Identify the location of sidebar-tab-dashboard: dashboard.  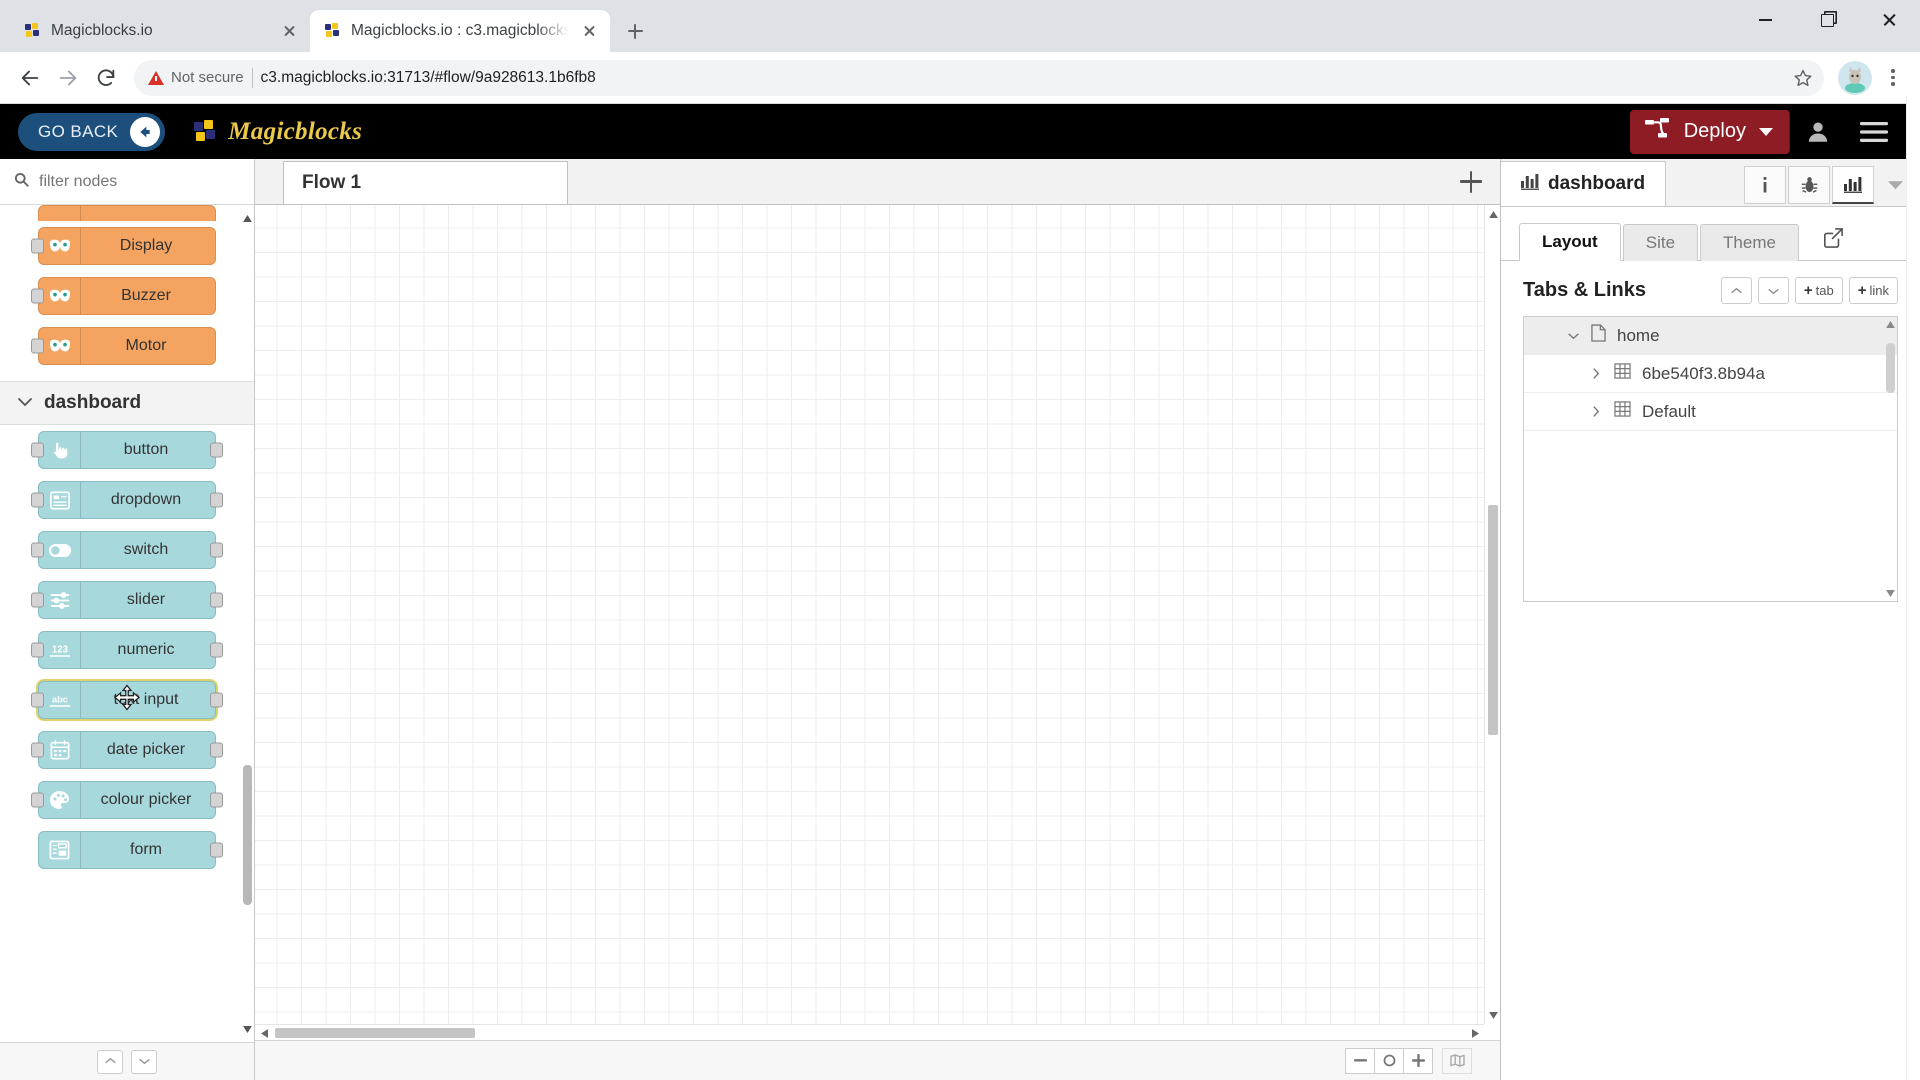
(1584, 183).